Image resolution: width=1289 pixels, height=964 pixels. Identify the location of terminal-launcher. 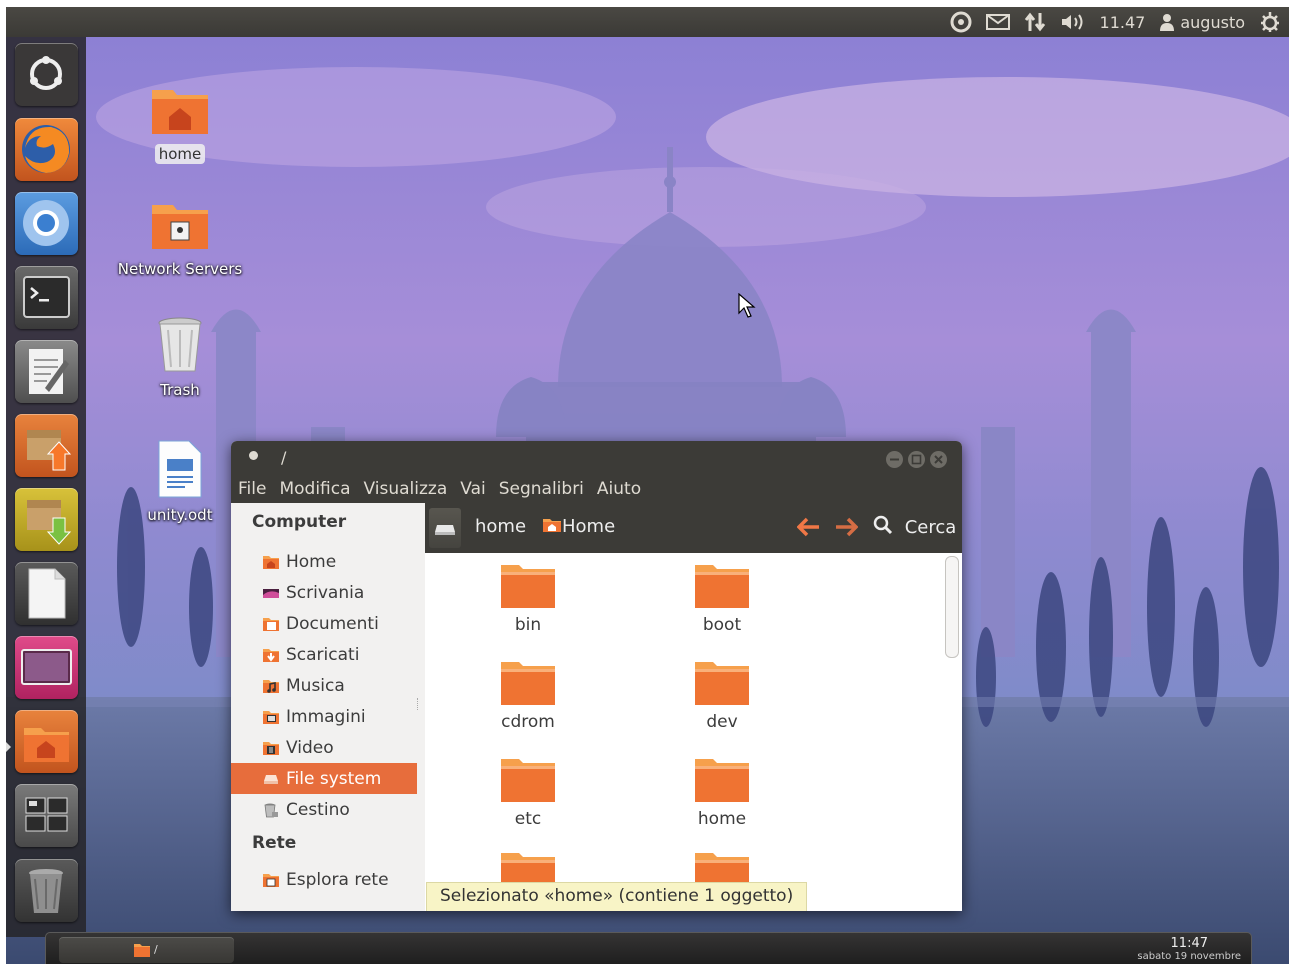
(46, 297).